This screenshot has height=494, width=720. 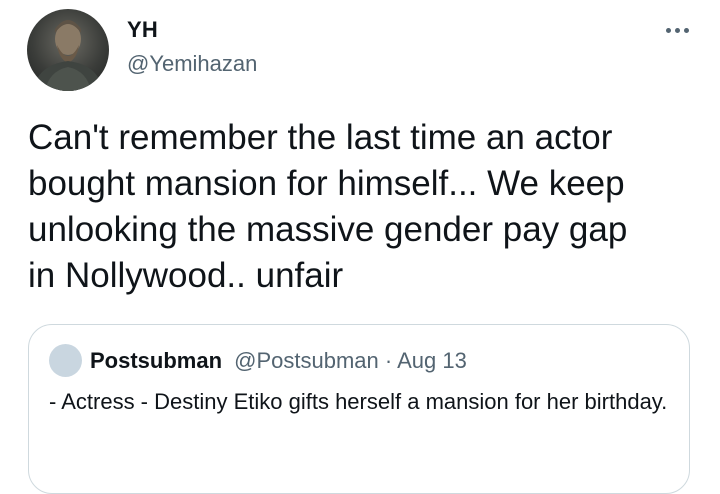 I want to click on avatar, so click(x=68, y=50).